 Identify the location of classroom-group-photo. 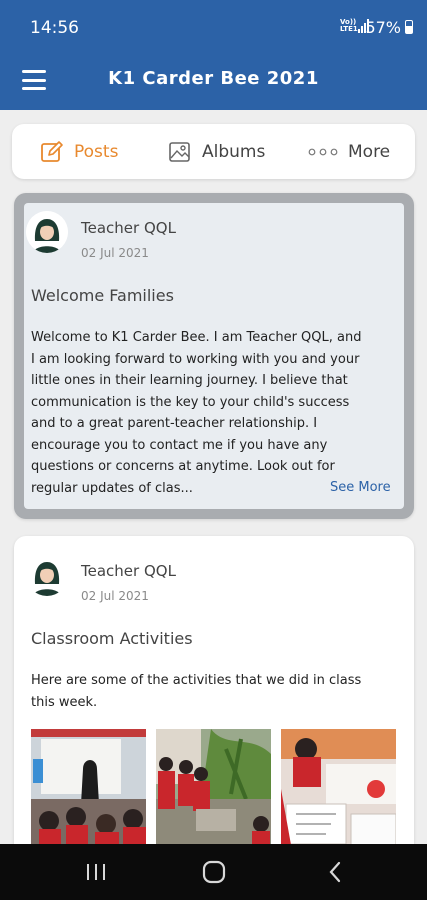
(88, 792).